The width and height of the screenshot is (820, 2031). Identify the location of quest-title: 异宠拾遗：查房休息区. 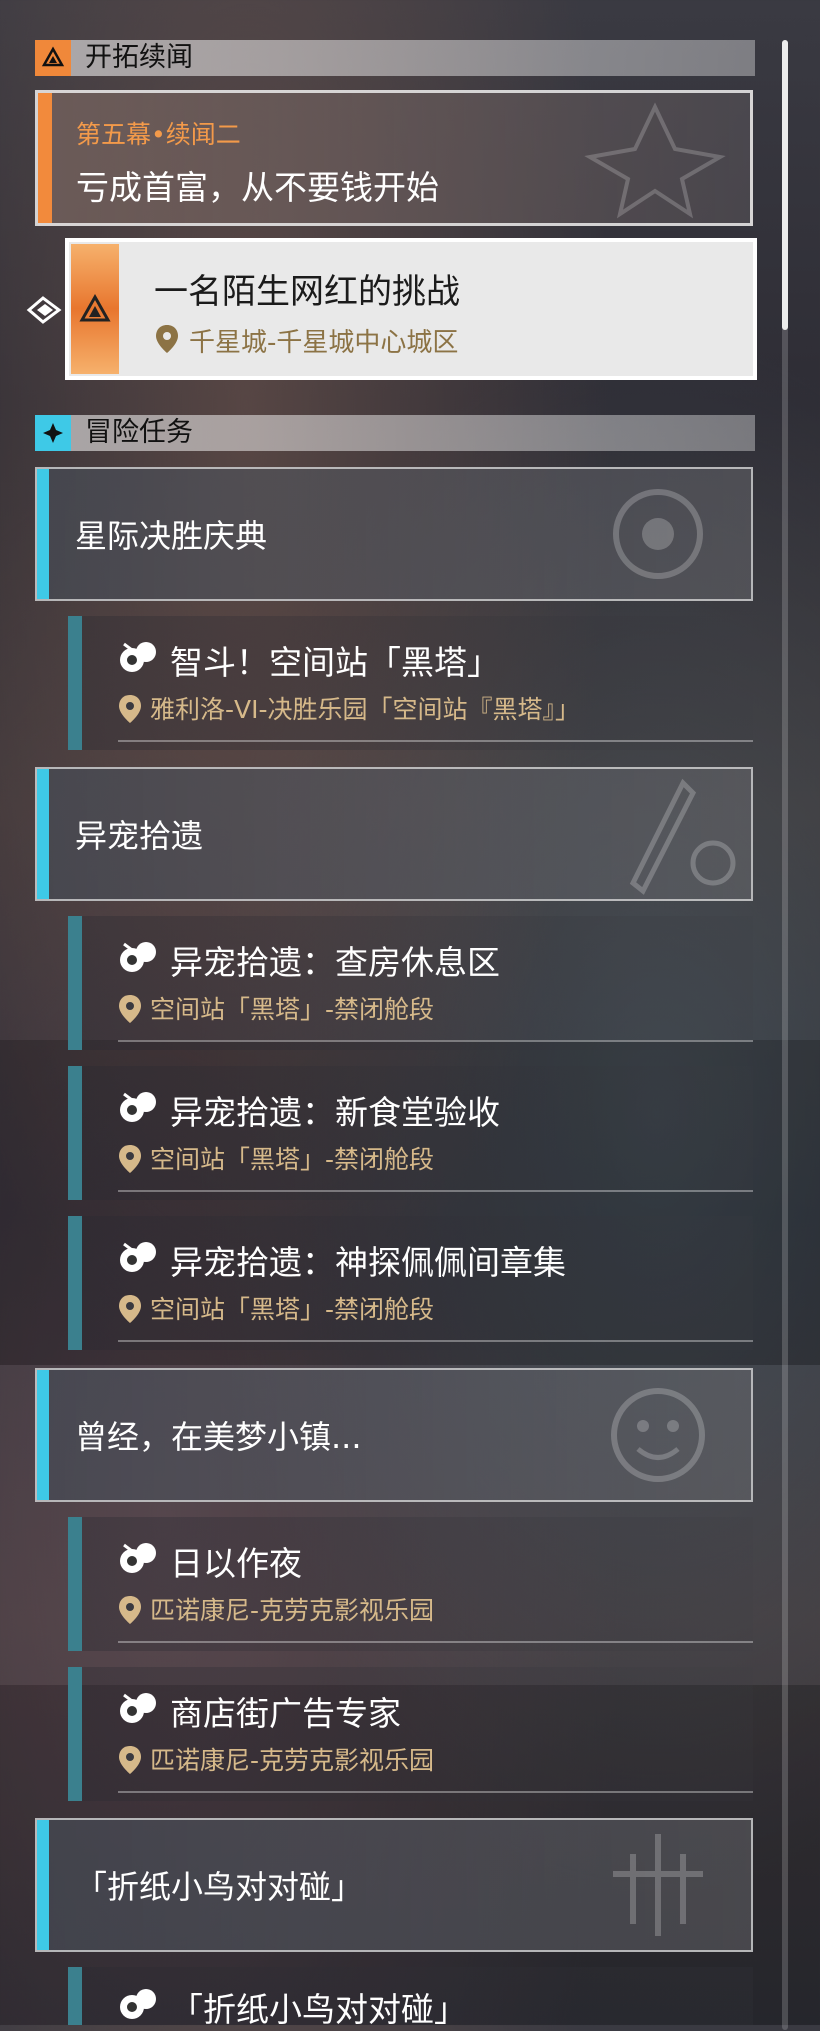
(335, 962).